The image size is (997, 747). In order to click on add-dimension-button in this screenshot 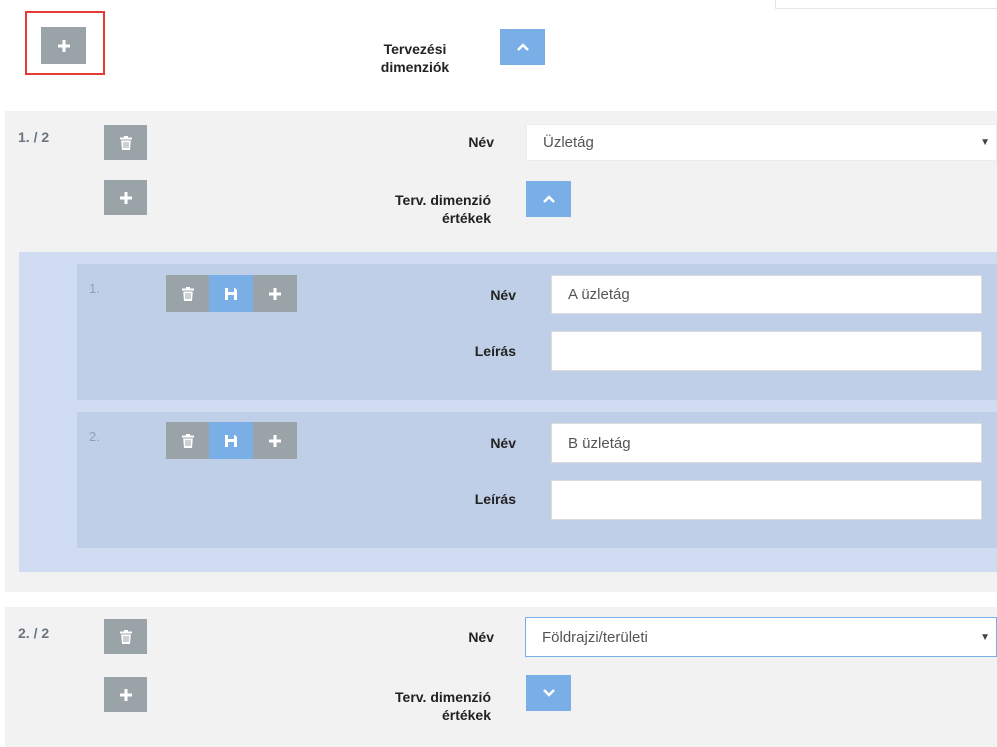, I will do `click(63, 45)`.